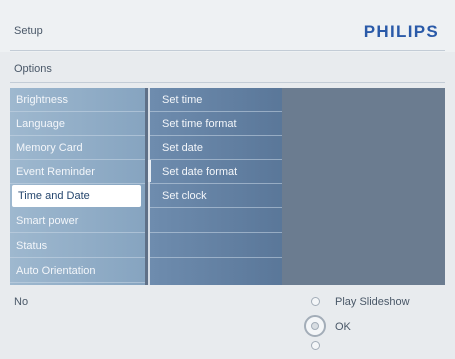 This screenshot has height=359, width=455. What do you see at coordinates (216, 196) in the screenshot?
I see `submenu-item-set-clock: Set clock` at bounding box center [216, 196].